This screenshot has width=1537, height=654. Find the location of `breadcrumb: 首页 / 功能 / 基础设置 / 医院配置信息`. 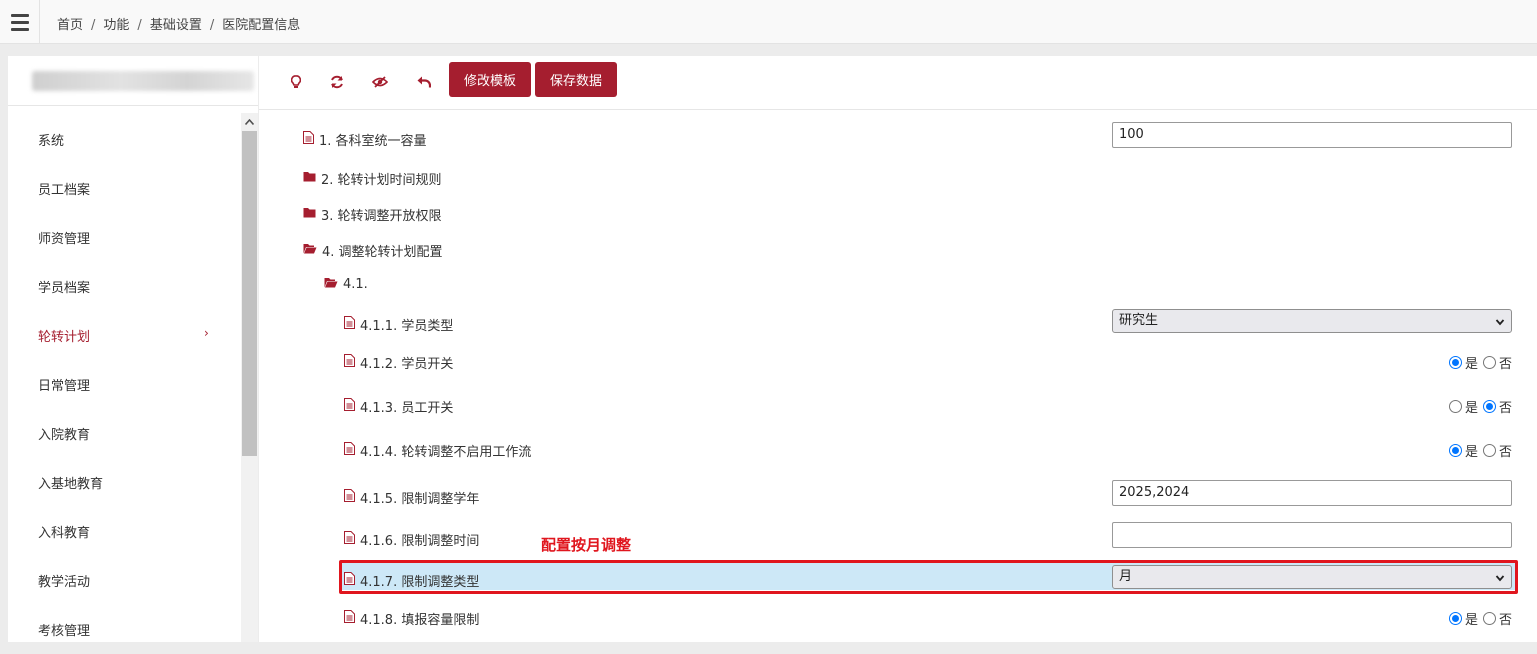

breadcrumb: 首页 / 功能 / 基础设置 / 医院配置信息 is located at coordinates (178, 23).